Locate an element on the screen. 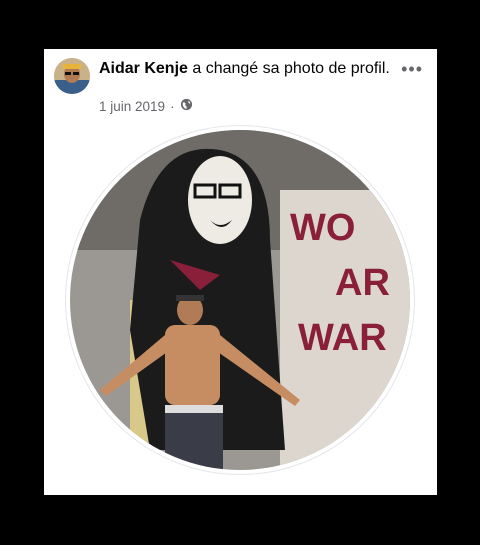  mural-text-line-2: AR is located at coordinates (362, 283).